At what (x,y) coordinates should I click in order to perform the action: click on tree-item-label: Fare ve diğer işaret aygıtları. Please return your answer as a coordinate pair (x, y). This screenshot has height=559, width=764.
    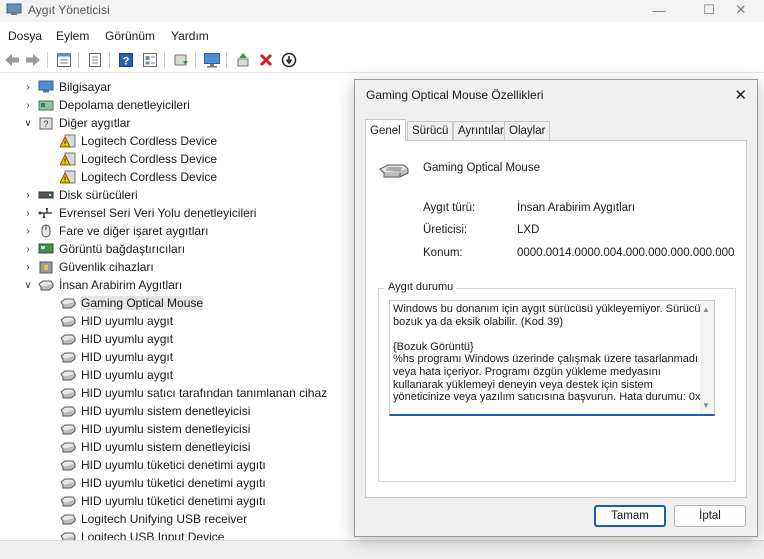
    Looking at the image, I should click on (134, 231).